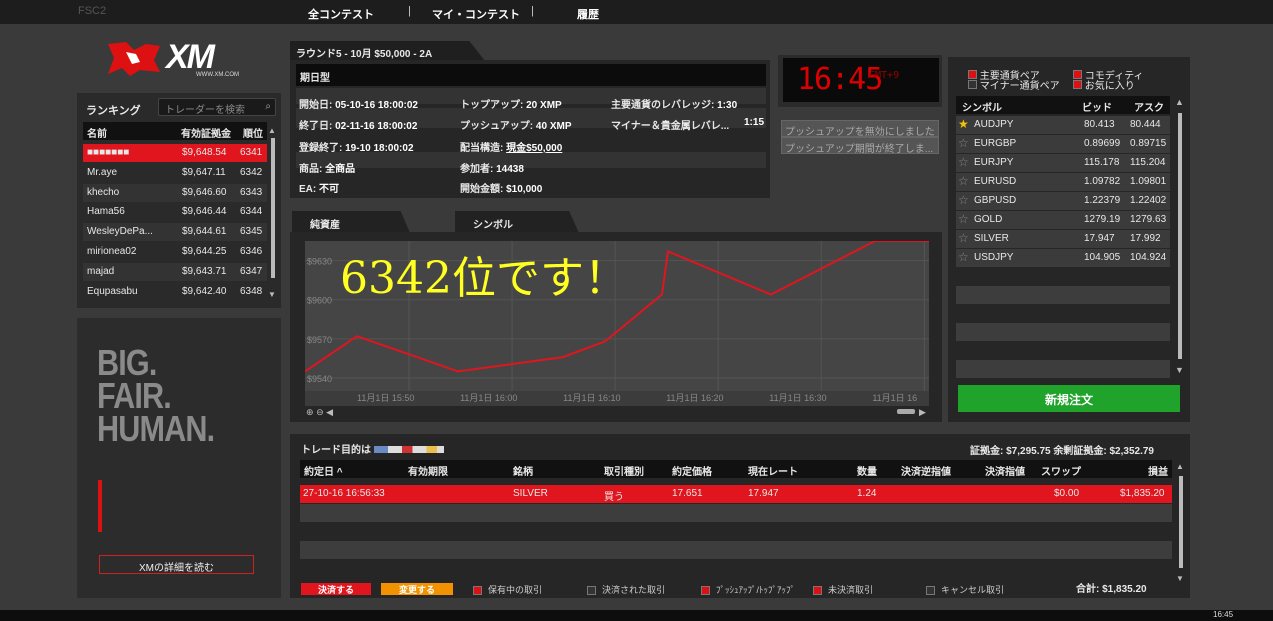 This screenshot has height=621, width=1273. Describe the element at coordinates (175, 271) in the screenshot. I see `ranking-row: majad $9,643.71 6347` at that location.